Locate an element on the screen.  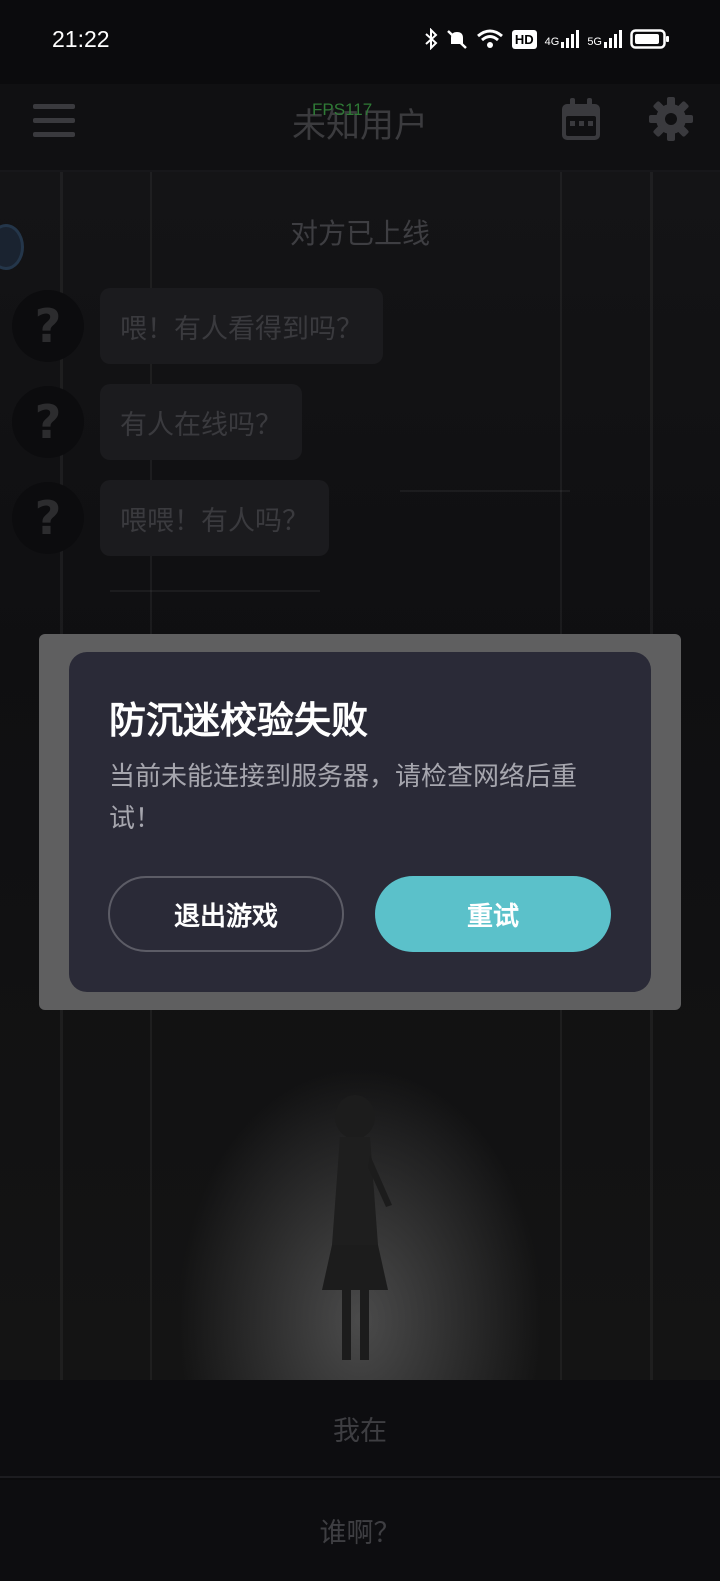
top-header: 未知用户 FPS117 is located at coordinates (360, 128).